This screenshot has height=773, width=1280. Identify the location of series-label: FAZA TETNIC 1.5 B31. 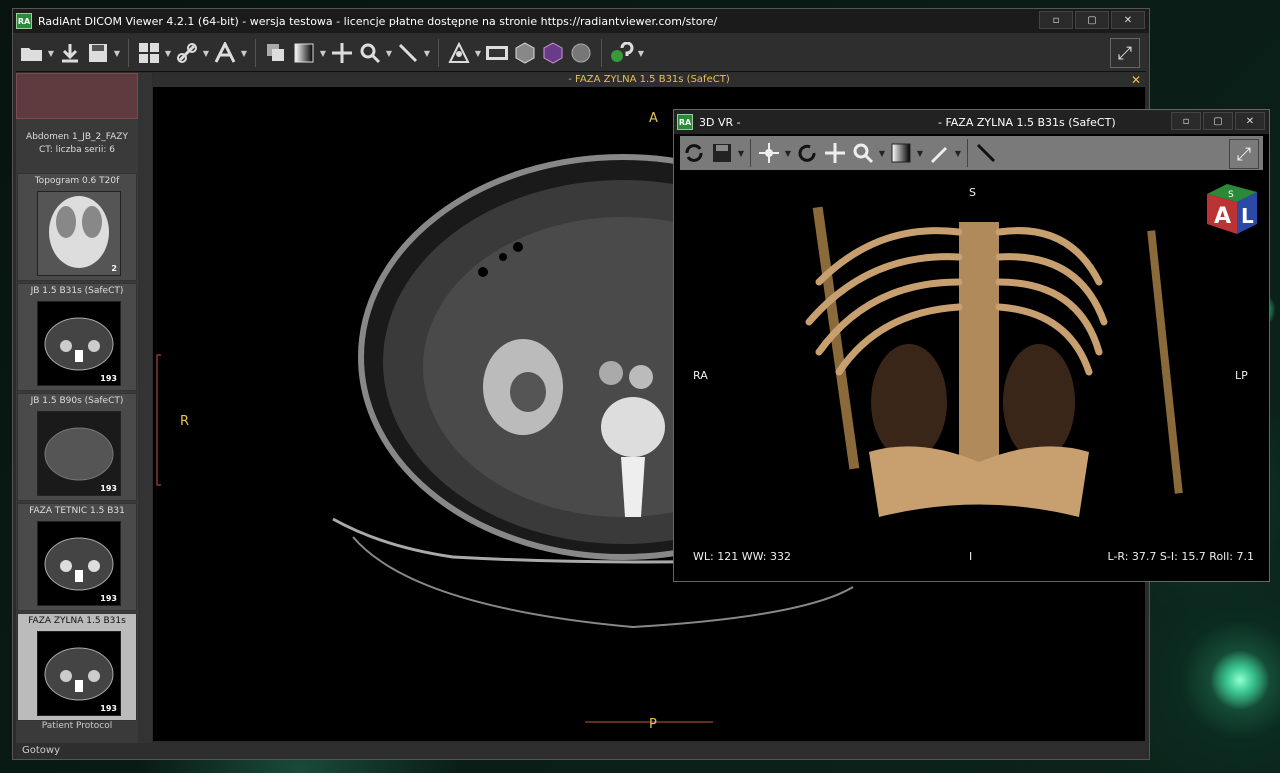
(77, 511).